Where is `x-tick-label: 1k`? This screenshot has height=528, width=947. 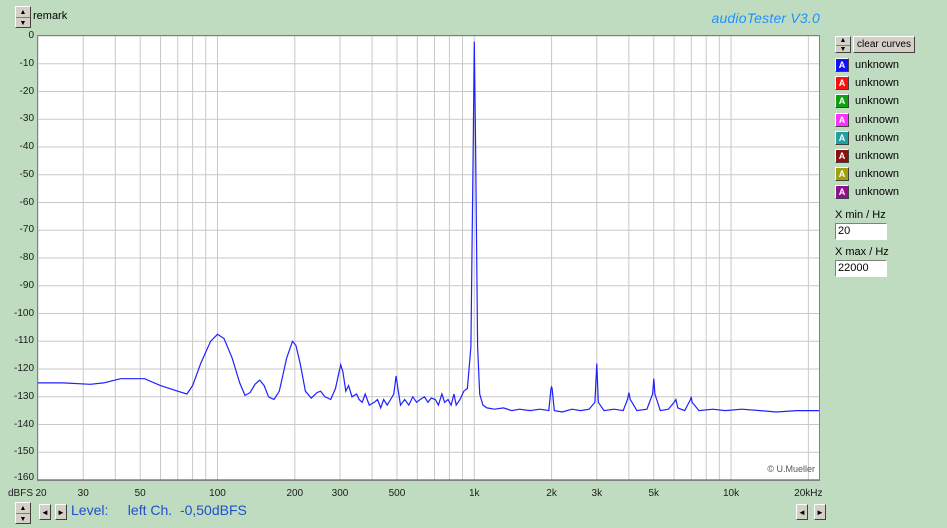
x-tick-label: 1k is located at coordinates (474, 493).